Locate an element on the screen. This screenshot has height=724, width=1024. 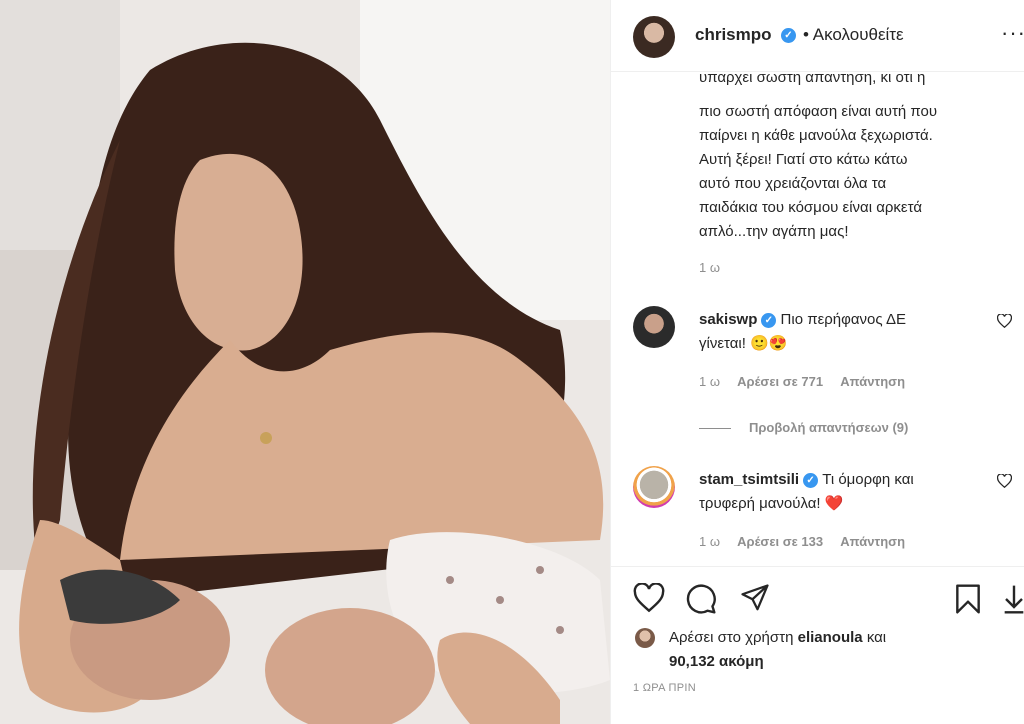
action-bar is located at coordinates (817, 597).